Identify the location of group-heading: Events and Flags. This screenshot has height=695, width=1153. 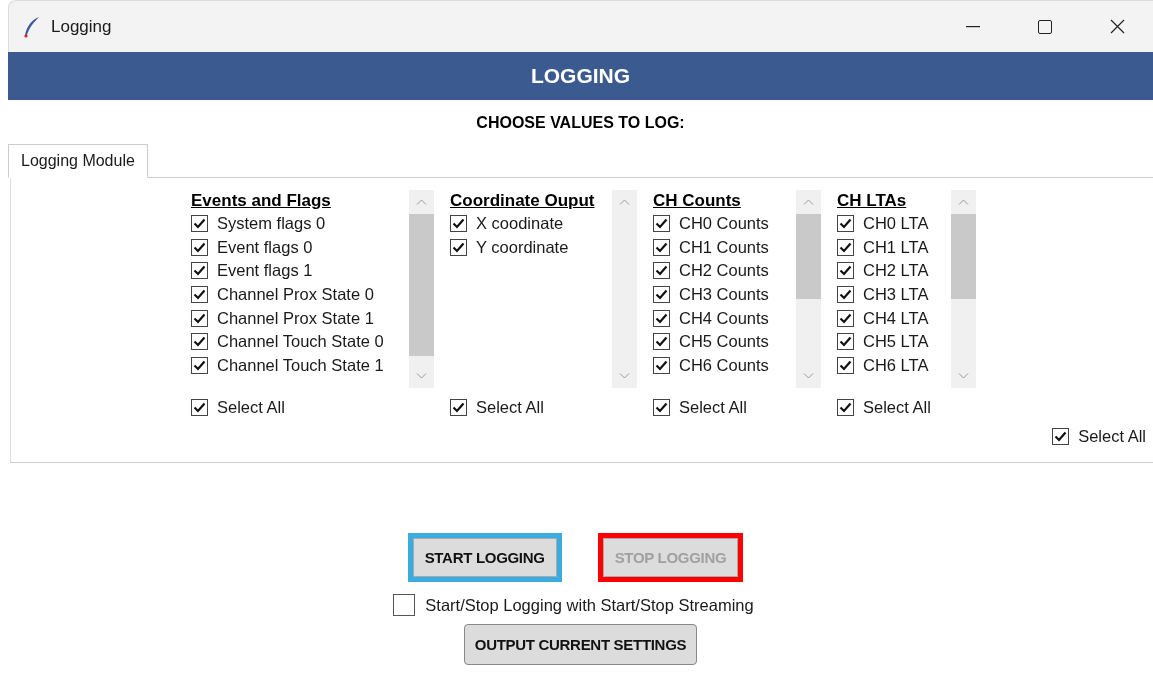
(261, 201).